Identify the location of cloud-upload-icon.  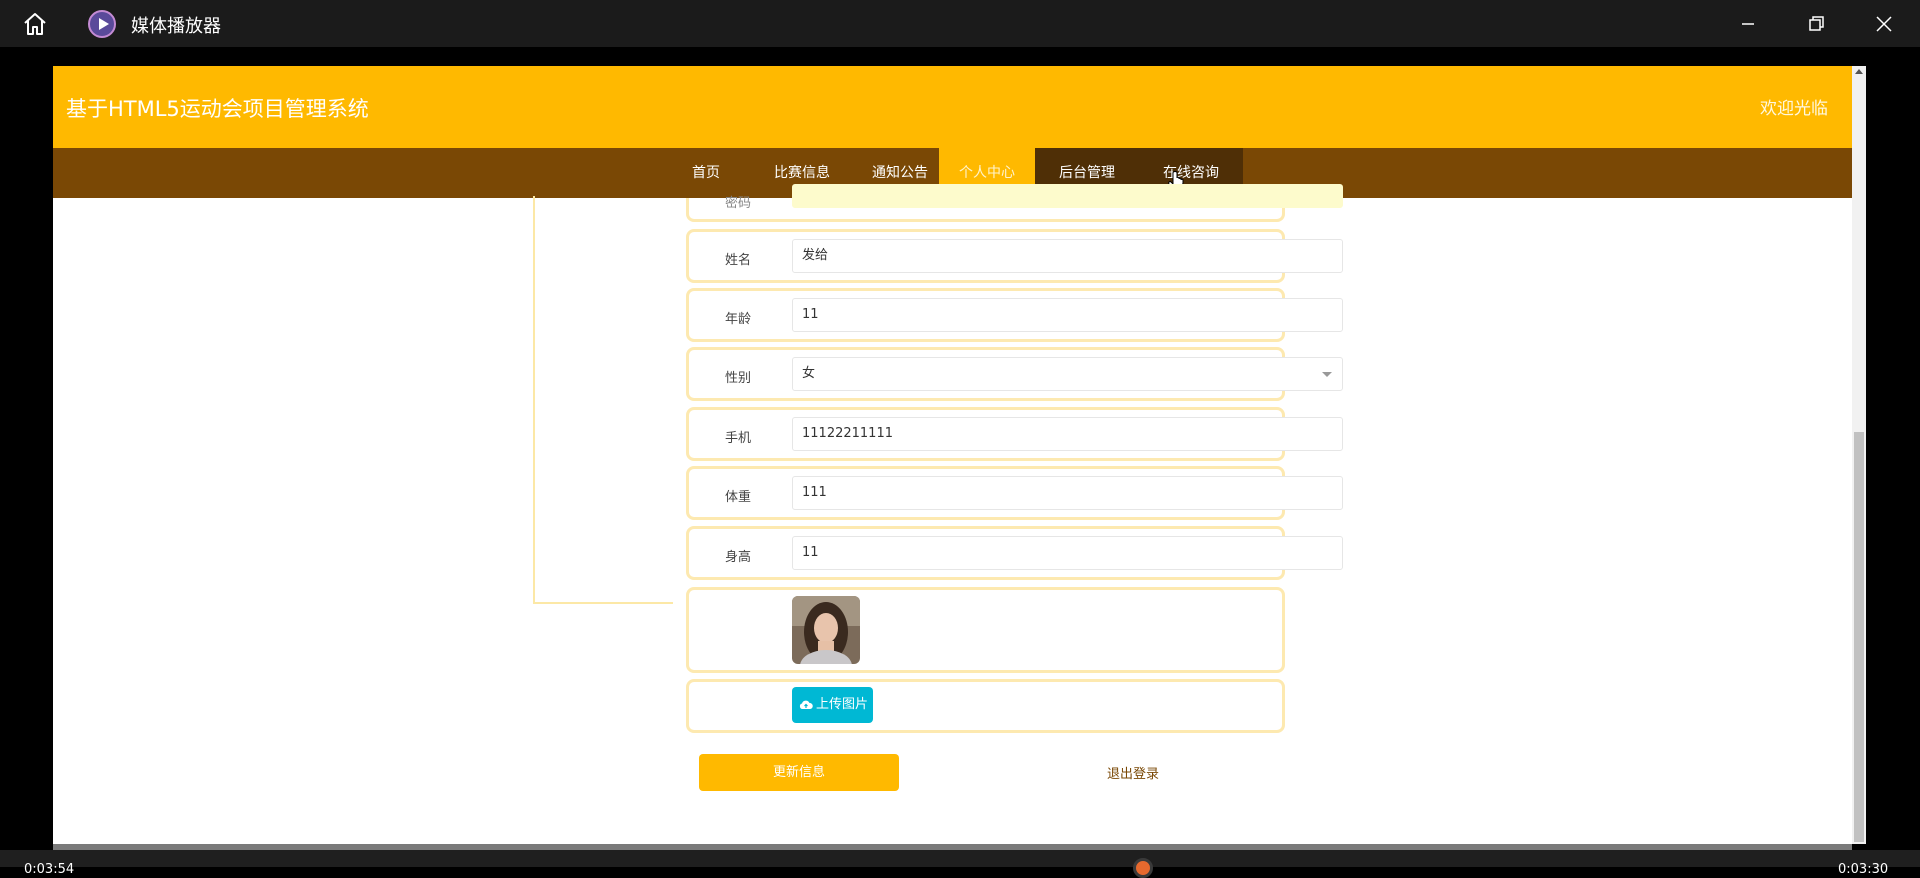
(806, 704).